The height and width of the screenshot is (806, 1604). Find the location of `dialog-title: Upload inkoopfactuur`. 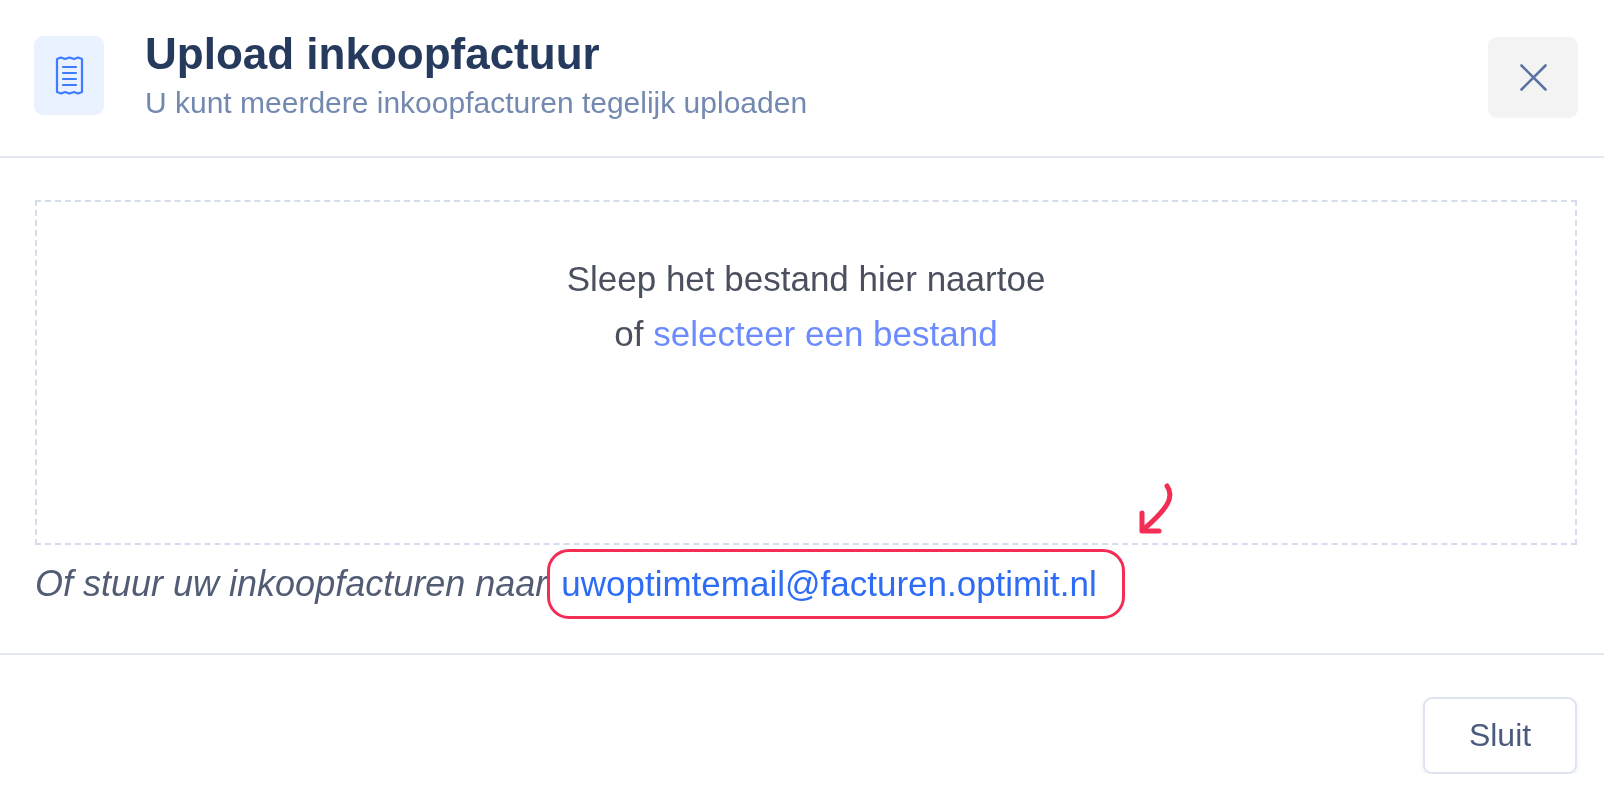

dialog-title: Upload inkoopfactuur is located at coordinates (373, 54).